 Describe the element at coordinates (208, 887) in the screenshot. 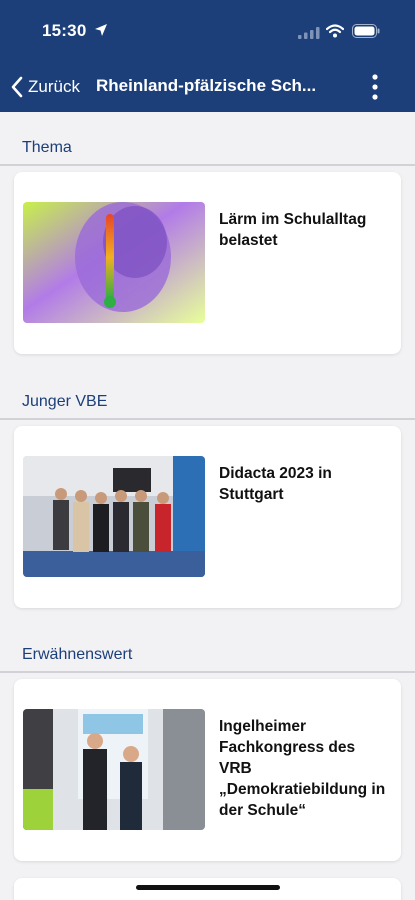

I see `home-indicator` at that location.